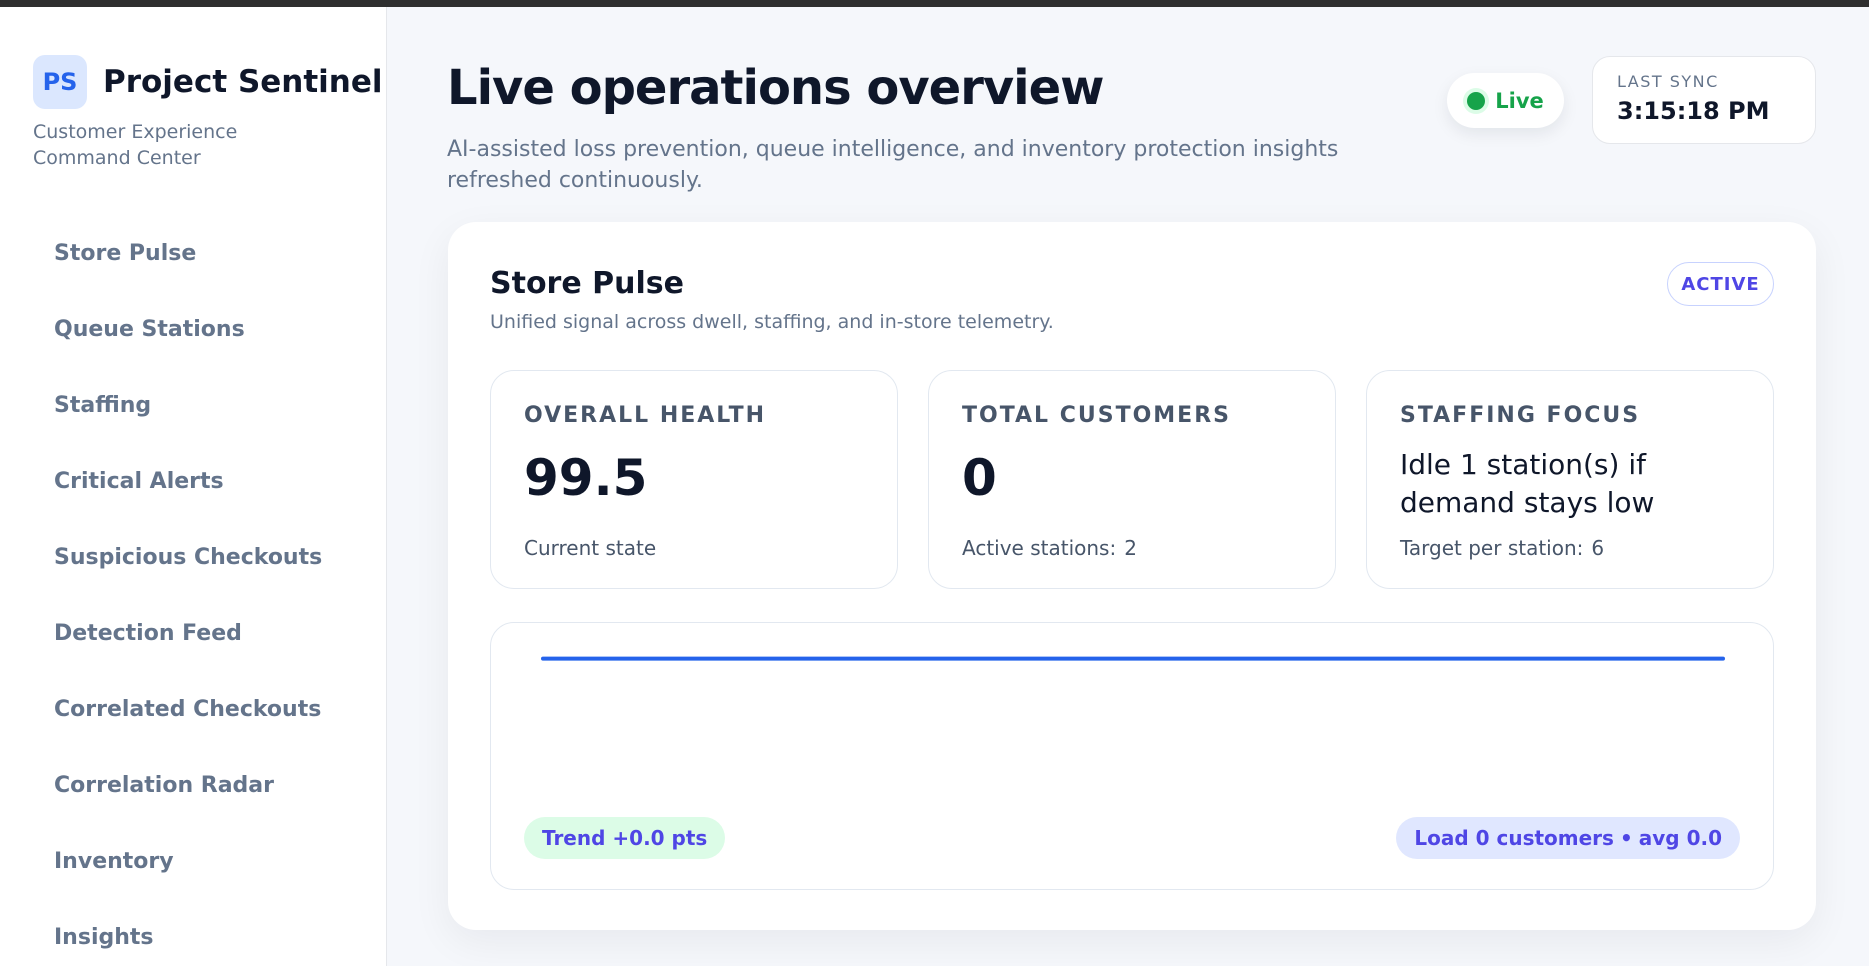 Image resolution: width=1869 pixels, height=966 pixels. Describe the element at coordinates (1527, 483) in the screenshot. I see `staffing-focus-text: Idle 1 station(s) if demand stays low` at that location.